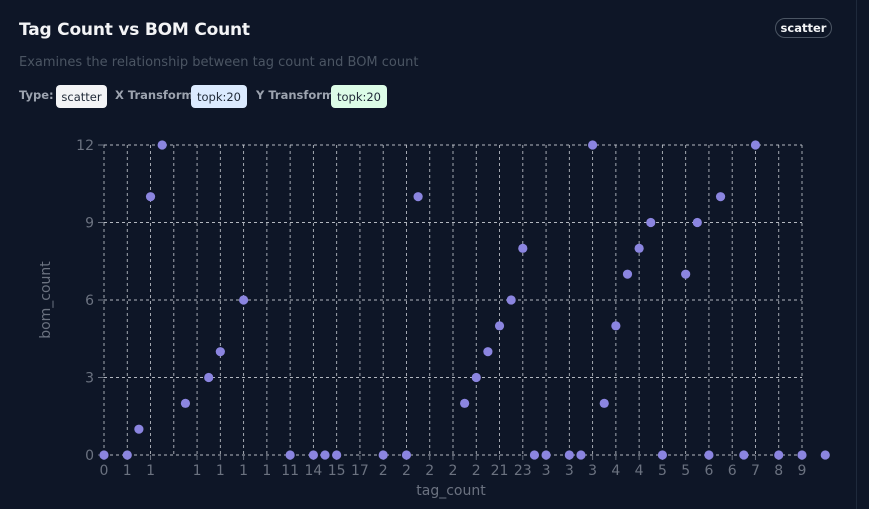 This screenshot has height=509, width=869. I want to click on x-axis-ticks: 0 1 1 1 1 1 1 11 14 15 17 2 2 2 2 2 21 23 3 3 3 4 4 5 5 6 6 7 8 9, so click(453, 467).